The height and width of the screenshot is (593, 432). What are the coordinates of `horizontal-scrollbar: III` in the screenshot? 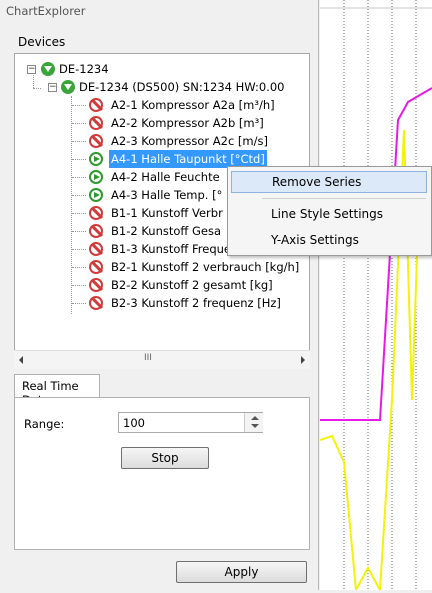 It's located at (162, 359).